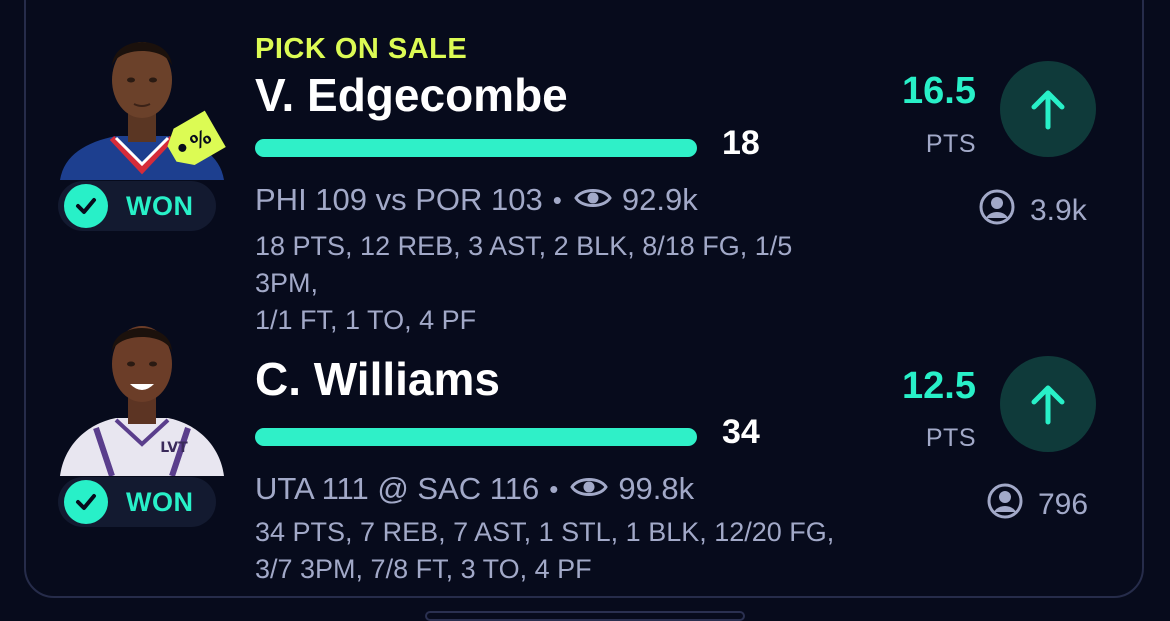 The image size is (1170, 621). I want to click on picks-count: 796, so click(1037, 505).